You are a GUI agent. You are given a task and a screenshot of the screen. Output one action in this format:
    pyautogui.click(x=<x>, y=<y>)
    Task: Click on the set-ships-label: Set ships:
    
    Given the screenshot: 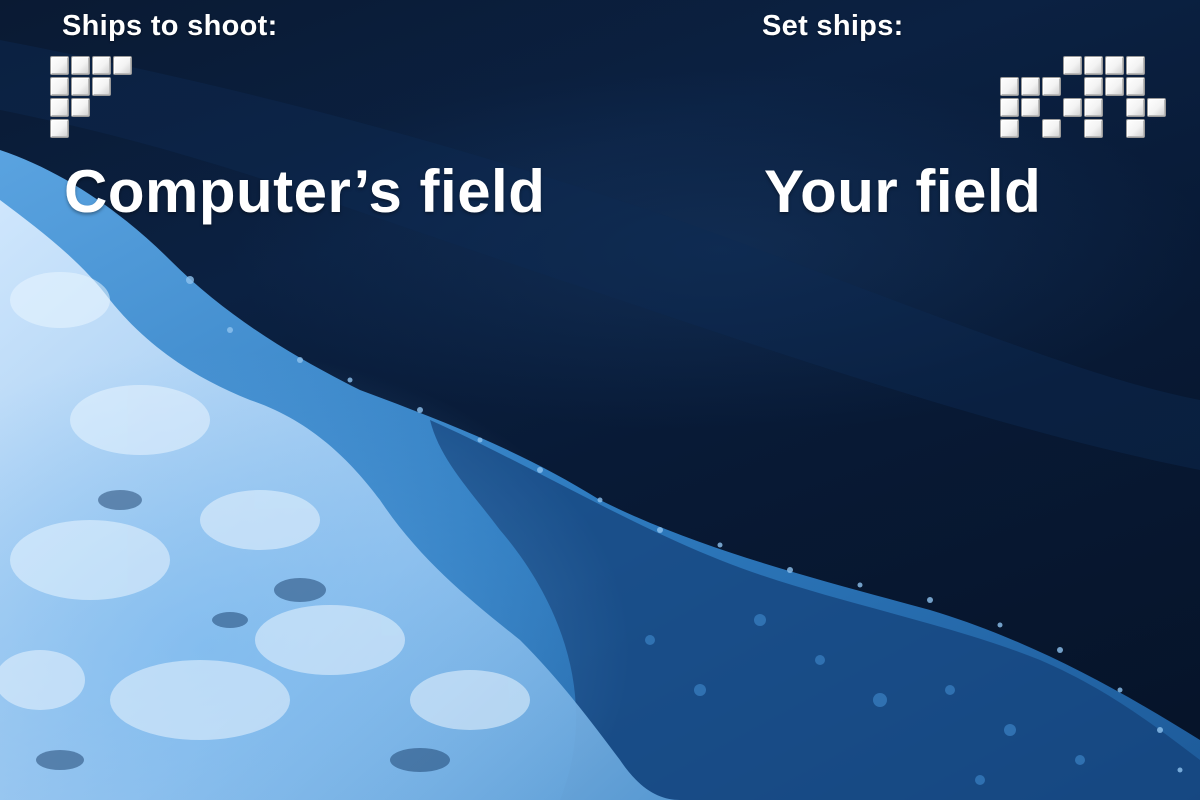 What is the action you would take?
    pyautogui.click(x=833, y=26)
    